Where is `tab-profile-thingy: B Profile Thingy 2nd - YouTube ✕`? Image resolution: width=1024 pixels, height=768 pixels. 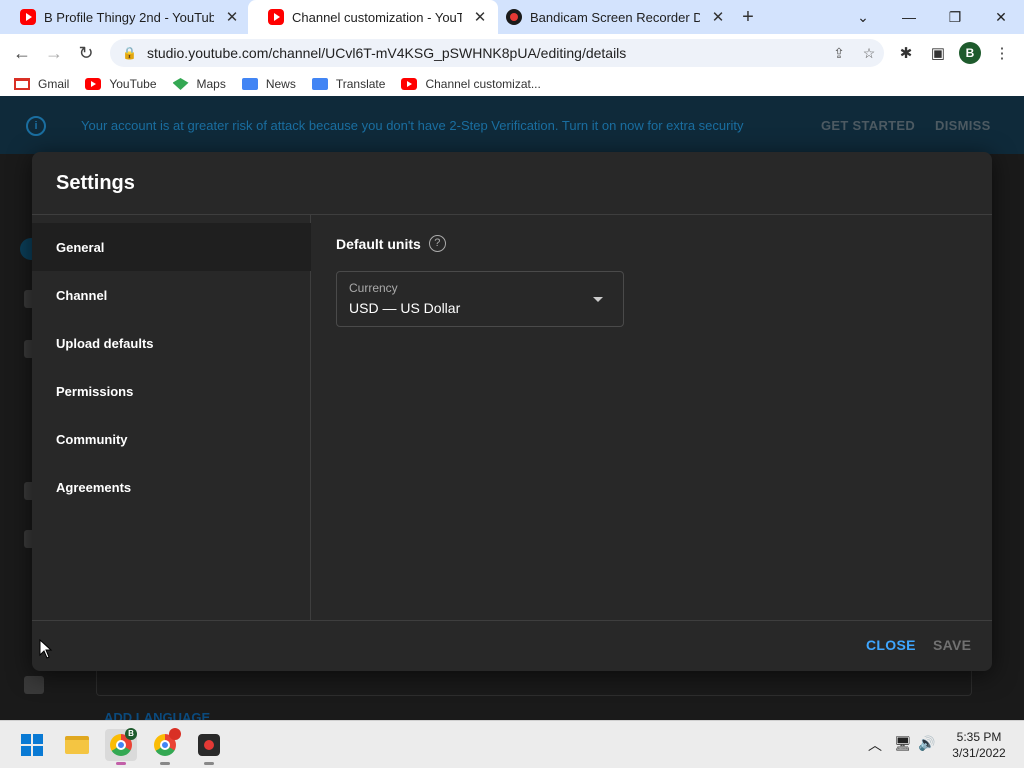 tab-profile-thingy: B Profile Thingy 2nd - YouTube ✕ is located at coordinates (125, 17).